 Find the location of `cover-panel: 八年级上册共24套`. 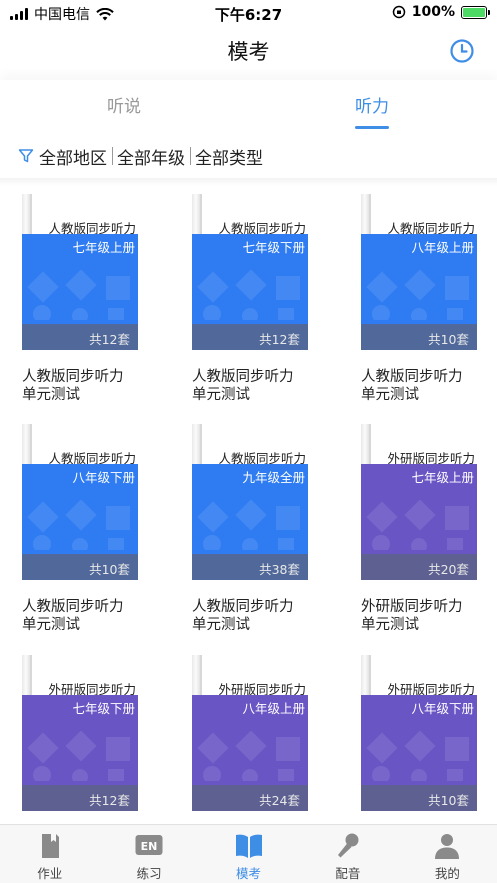

cover-panel: 八年级上册共24套 is located at coordinates (250, 753).